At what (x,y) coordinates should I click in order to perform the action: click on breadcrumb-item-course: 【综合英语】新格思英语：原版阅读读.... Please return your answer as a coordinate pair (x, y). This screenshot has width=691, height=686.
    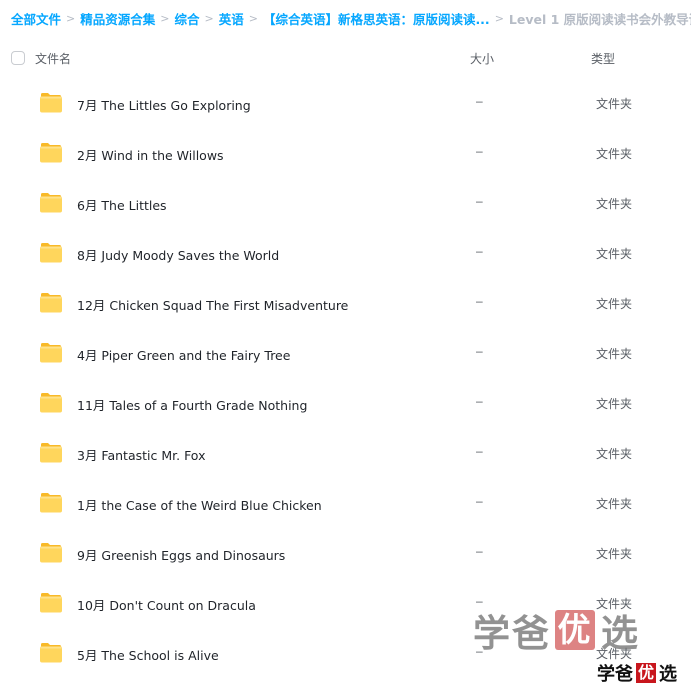
    Looking at the image, I should click on (376, 18).